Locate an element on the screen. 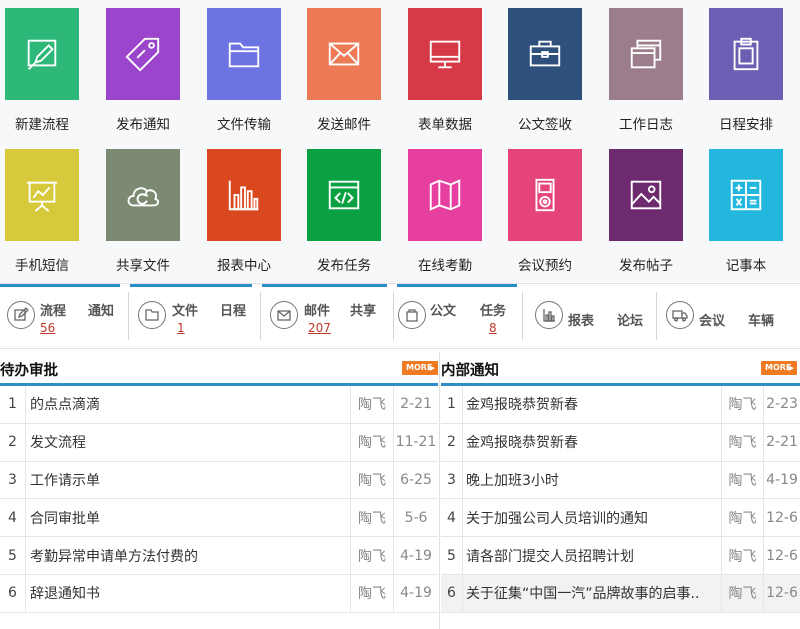 The height and width of the screenshot is (629, 800). tile-file-transfer: 文件传输 is located at coordinates (244, 70).